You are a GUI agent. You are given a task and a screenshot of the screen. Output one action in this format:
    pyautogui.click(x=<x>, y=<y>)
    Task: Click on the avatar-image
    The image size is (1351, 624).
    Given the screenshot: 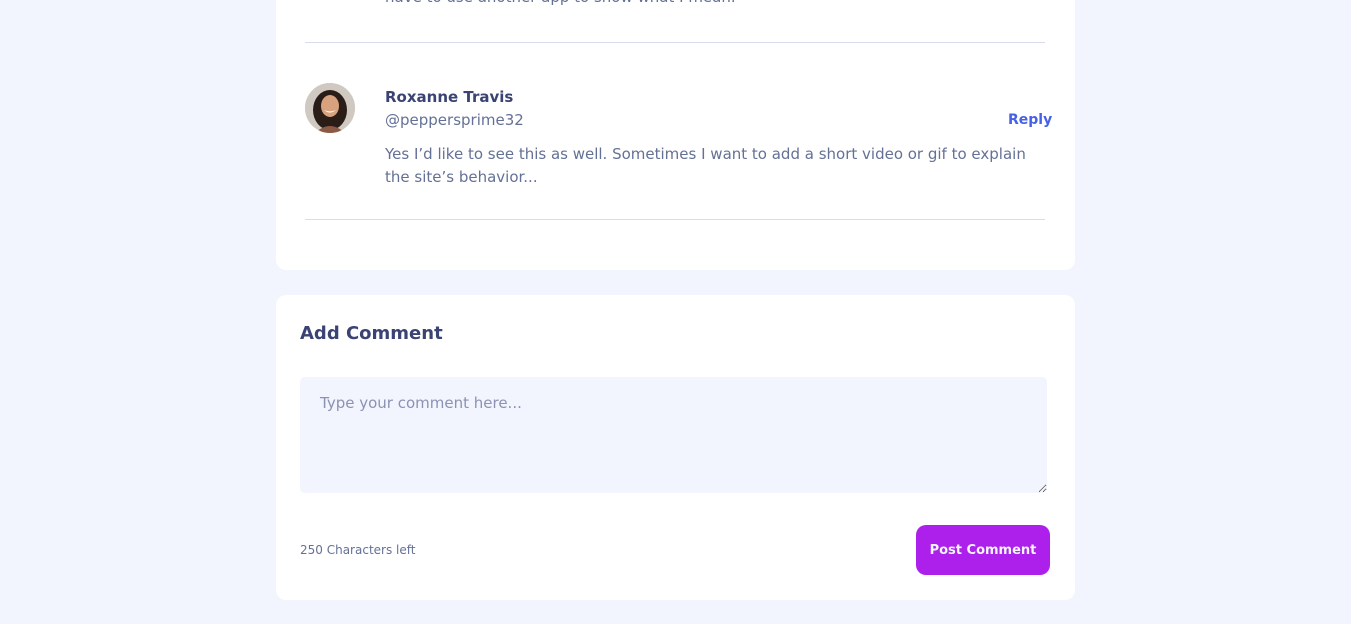 What is the action you would take?
    pyautogui.click(x=330, y=108)
    